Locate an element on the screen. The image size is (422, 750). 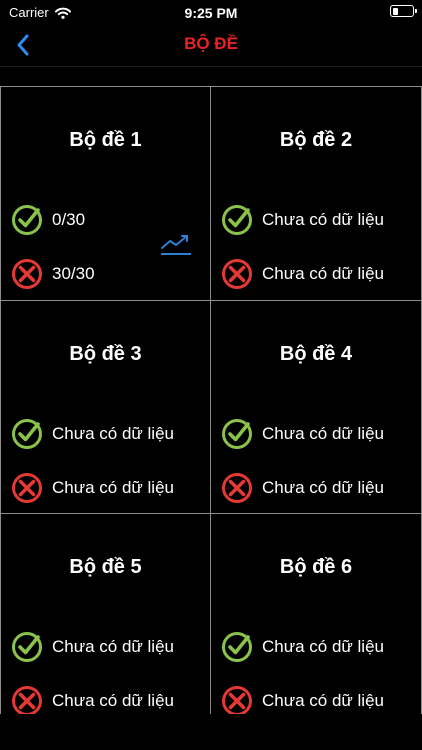
exam-set-card: Bộ đề 3 Chưa có dữ liệu Chưa có dữ liệu is located at coordinates (105, 407).